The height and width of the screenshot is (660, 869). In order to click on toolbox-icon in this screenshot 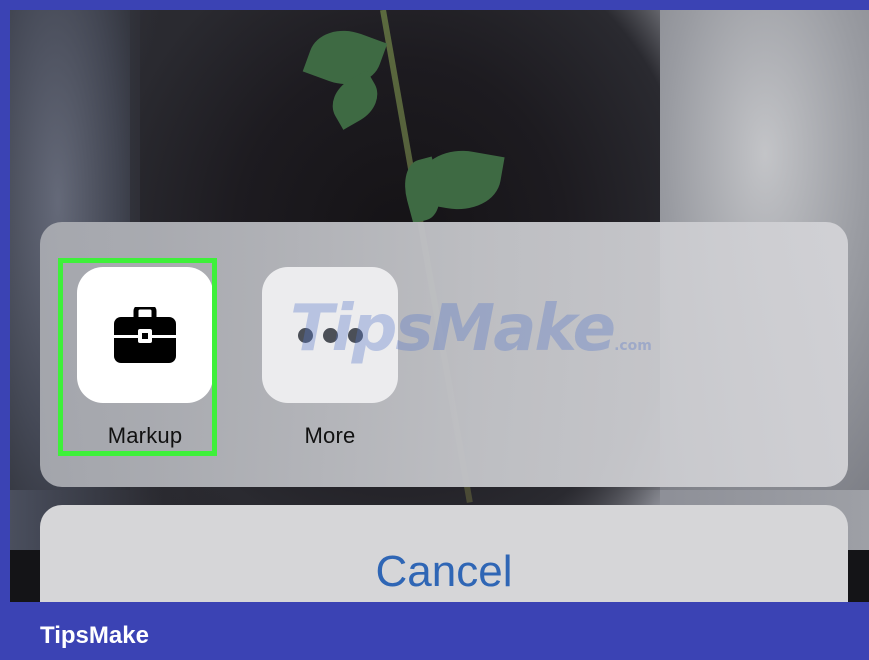, I will do `click(145, 335)`.